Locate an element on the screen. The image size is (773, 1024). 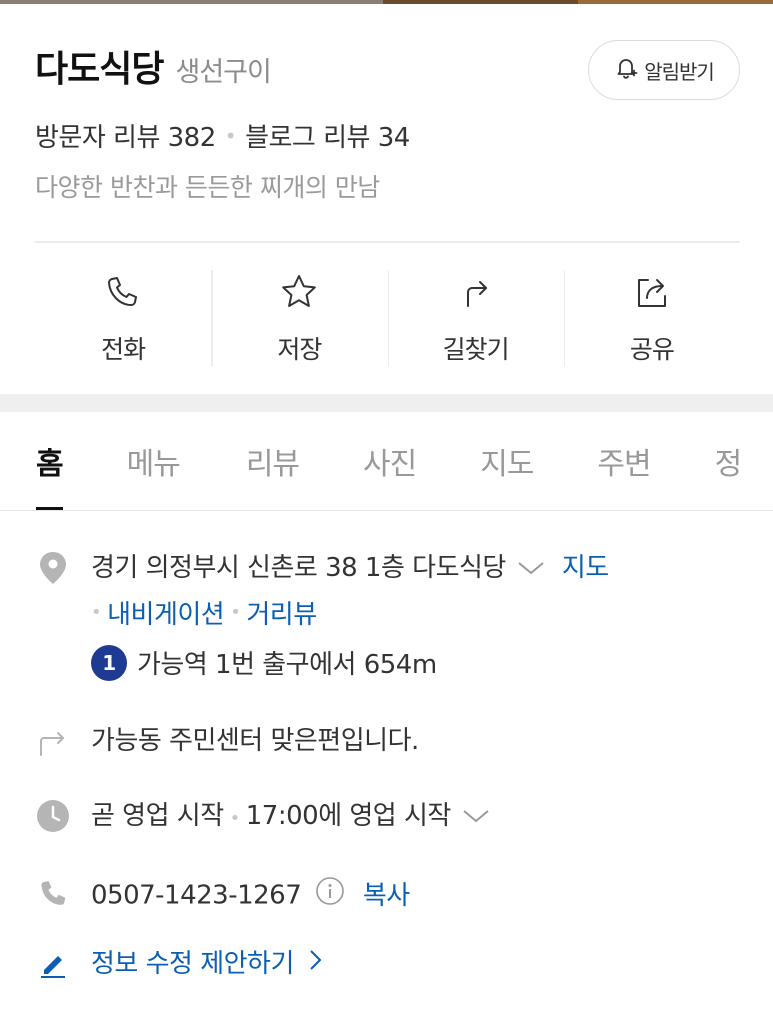
bell-plus-icon is located at coordinates (627, 70).